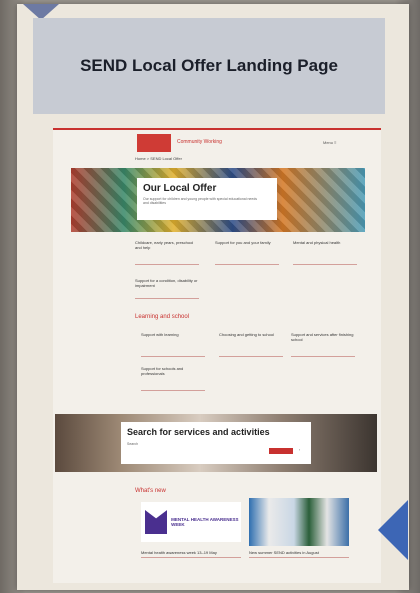 This screenshot has height=593, width=420. Describe the element at coordinates (191, 554) in the screenshot. I see `news-caption: Mental health awareness week 13–19 May` at that location.